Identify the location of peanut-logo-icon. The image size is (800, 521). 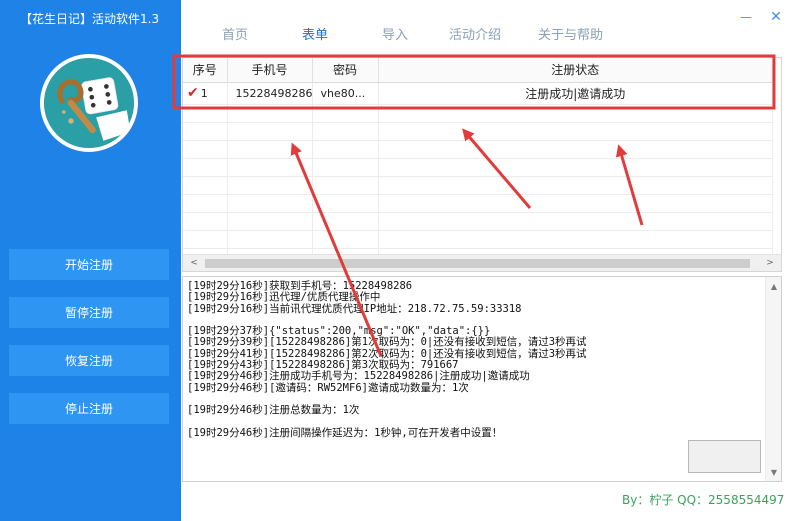
(89, 103).